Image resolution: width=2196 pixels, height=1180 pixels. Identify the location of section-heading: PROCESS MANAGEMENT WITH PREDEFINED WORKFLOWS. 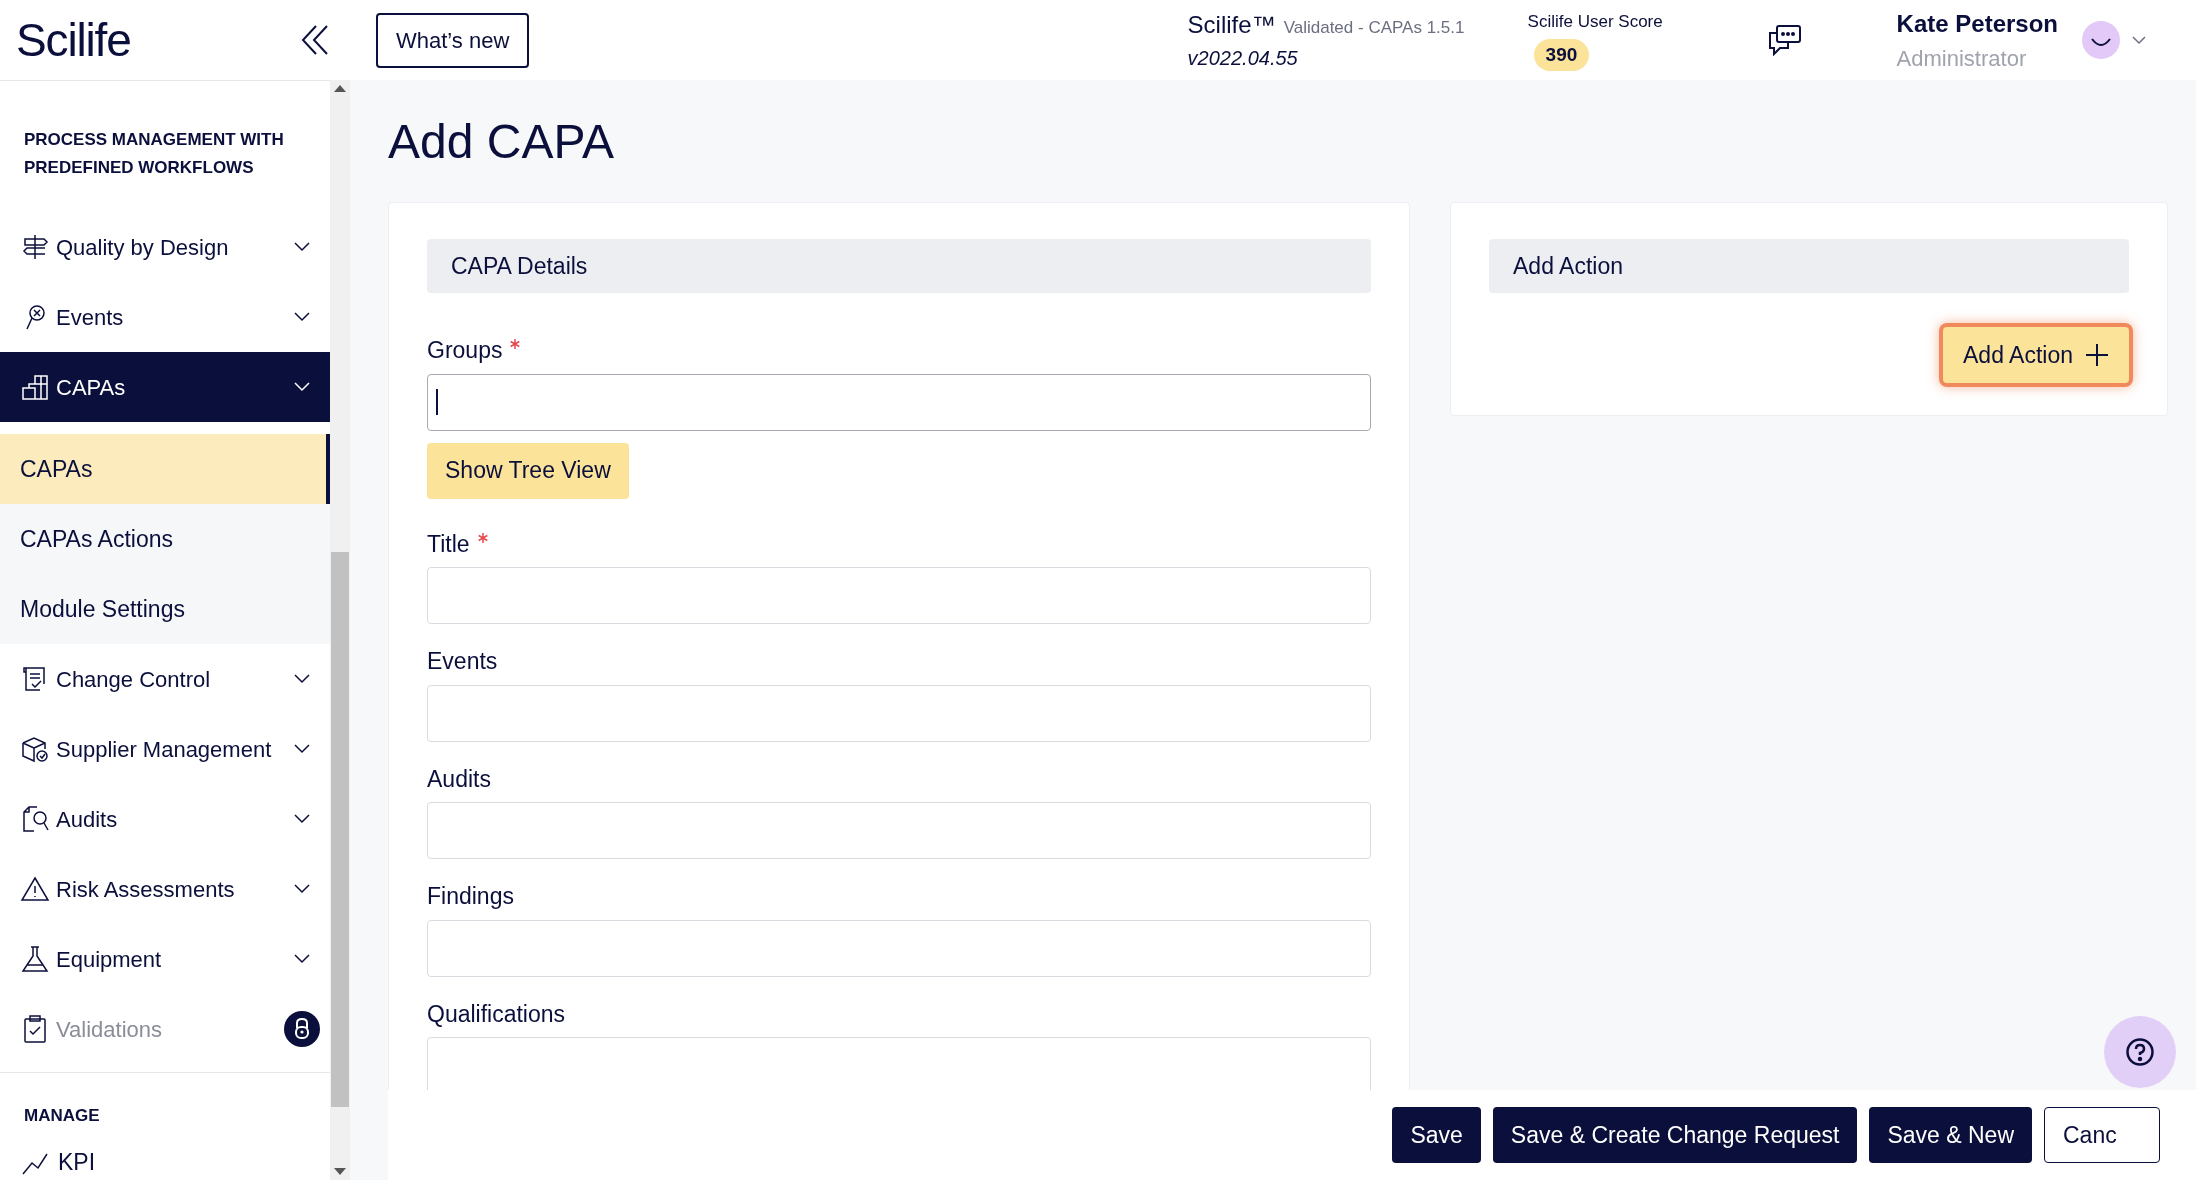
(154, 154).